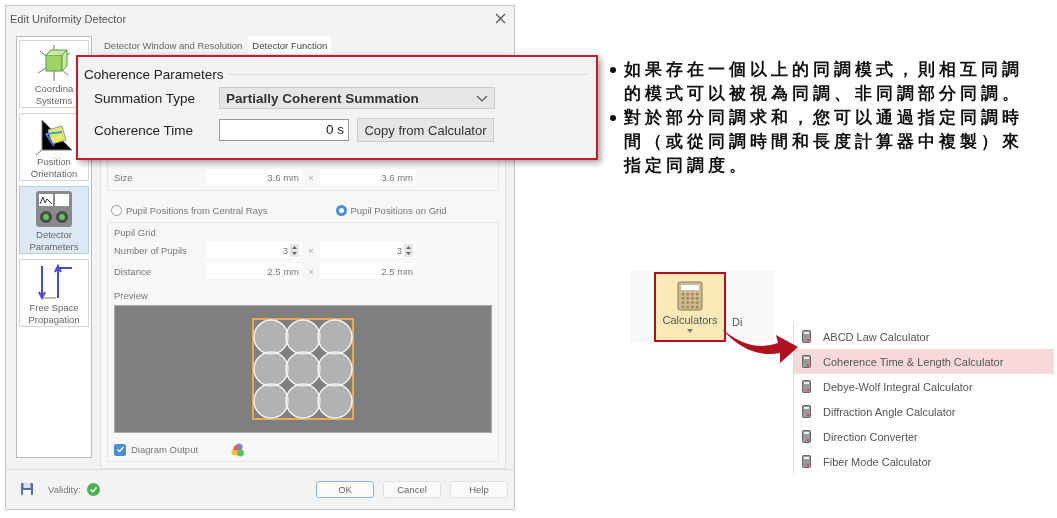 Image resolution: width=1057 pixels, height=518 pixels. What do you see at coordinates (165, 450) in the screenshot?
I see `checkbox-label: Diagram Output` at bounding box center [165, 450].